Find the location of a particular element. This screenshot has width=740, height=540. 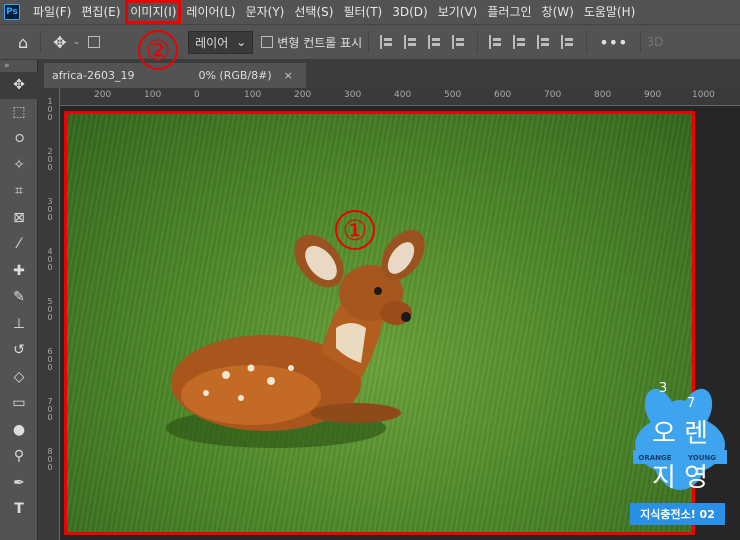

menu-filter: 필터(T) is located at coordinates (362, 12).